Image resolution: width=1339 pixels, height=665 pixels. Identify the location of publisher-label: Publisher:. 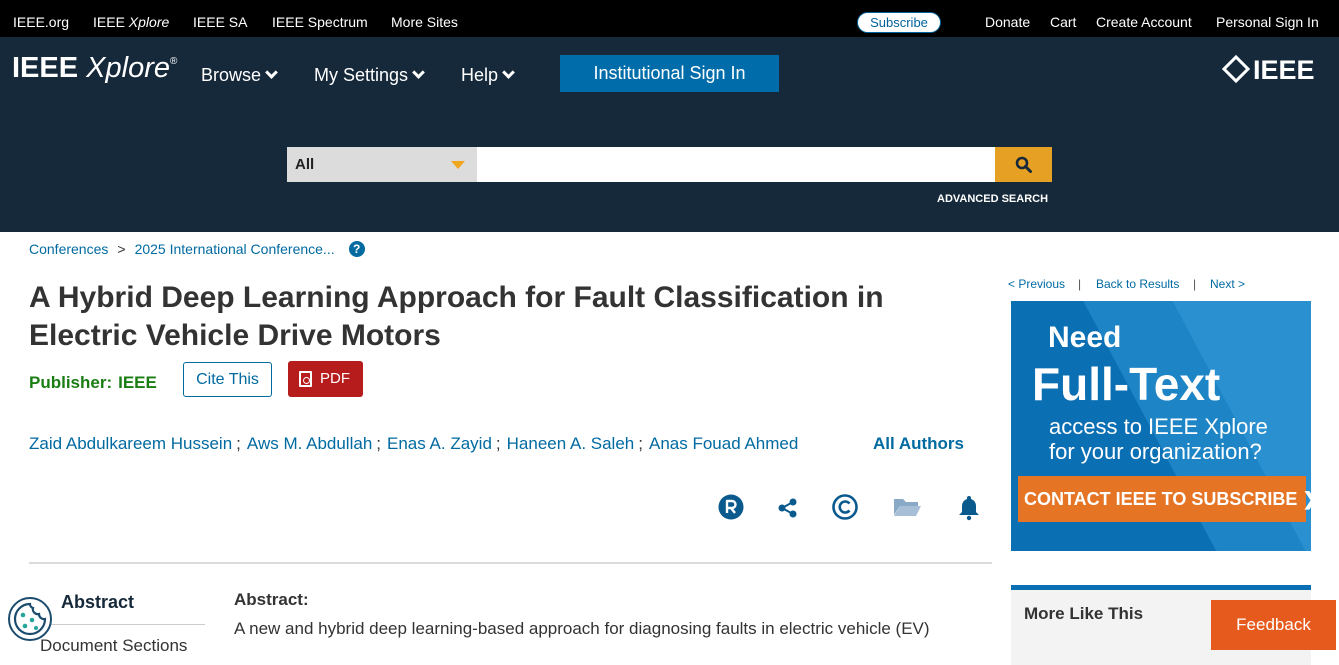
(71, 382).